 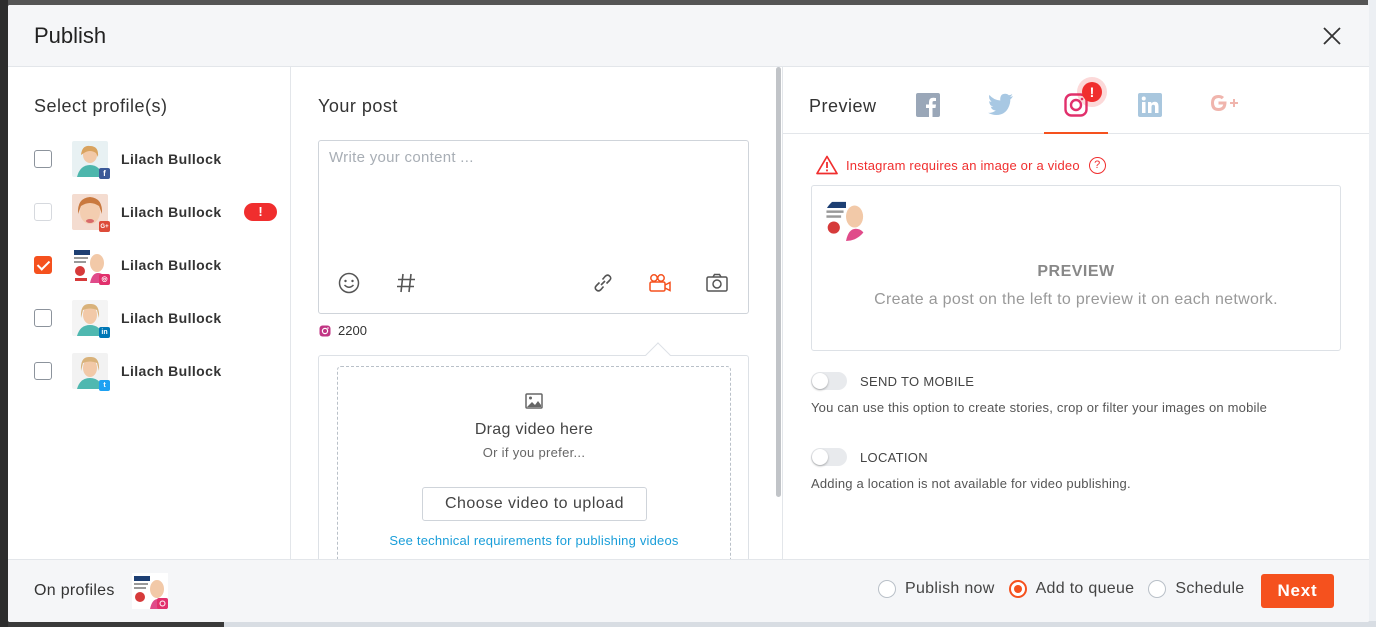 What do you see at coordinates (688, 36) in the screenshot?
I see `dialog-header: Publish` at bounding box center [688, 36].